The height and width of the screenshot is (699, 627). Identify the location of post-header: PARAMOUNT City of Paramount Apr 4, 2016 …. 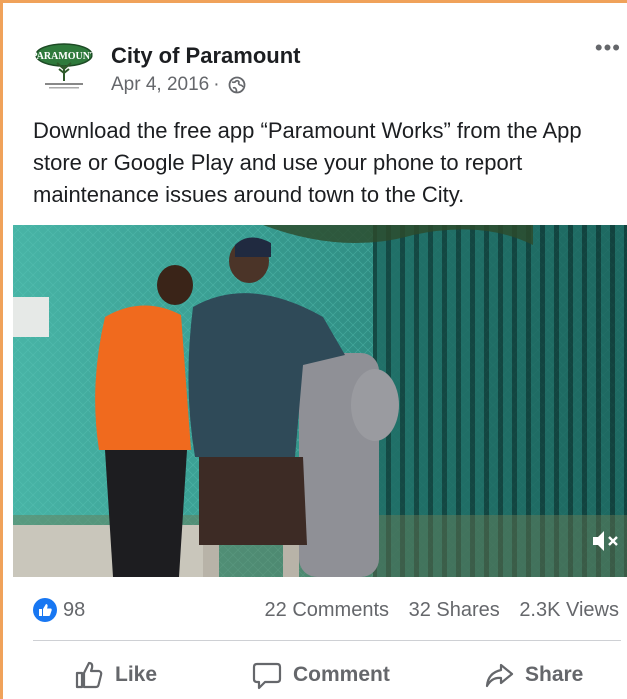
(326, 64).